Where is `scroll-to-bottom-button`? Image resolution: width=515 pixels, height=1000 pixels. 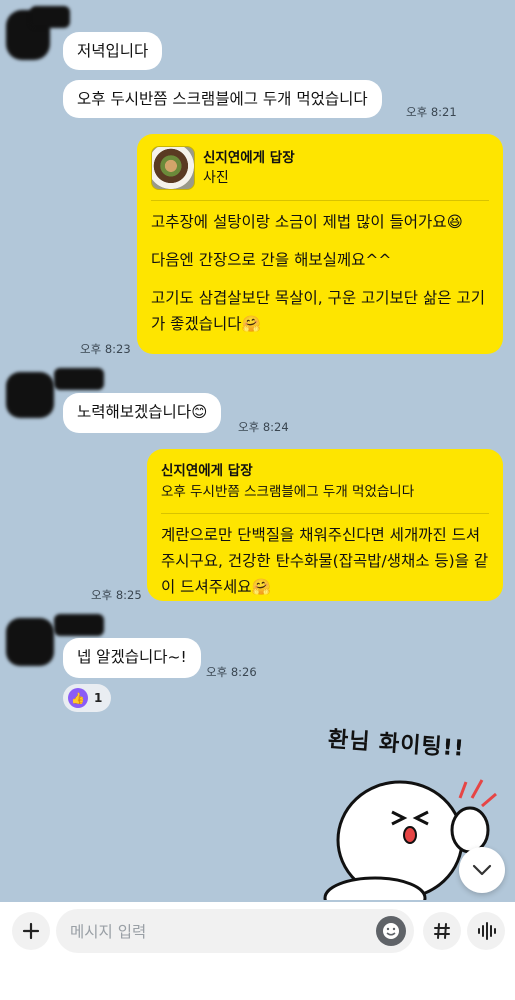 scroll-to-bottom-button is located at coordinates (482, 870).